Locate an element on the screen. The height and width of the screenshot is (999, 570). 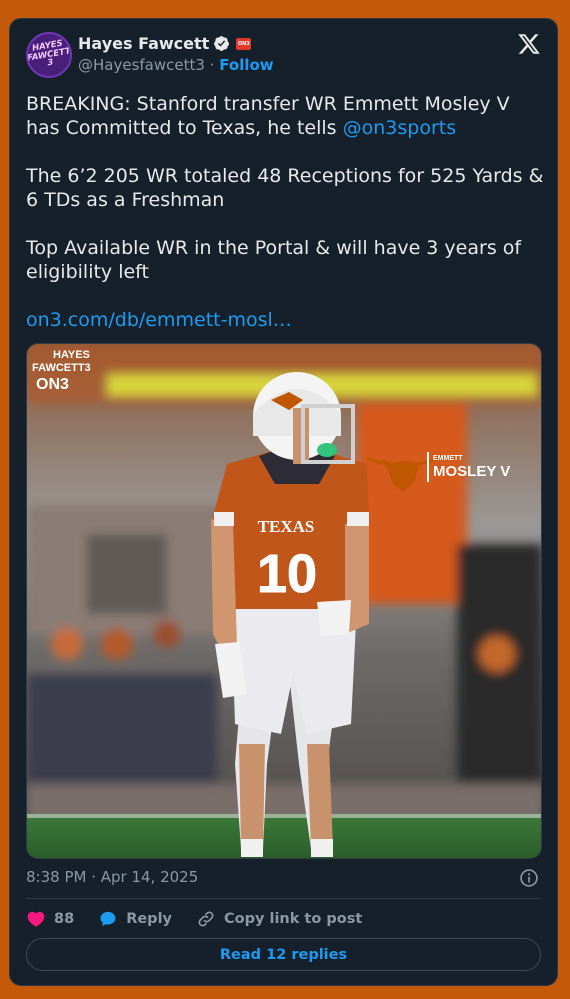
reply-button: Reply is located at coordinates (135, 919).